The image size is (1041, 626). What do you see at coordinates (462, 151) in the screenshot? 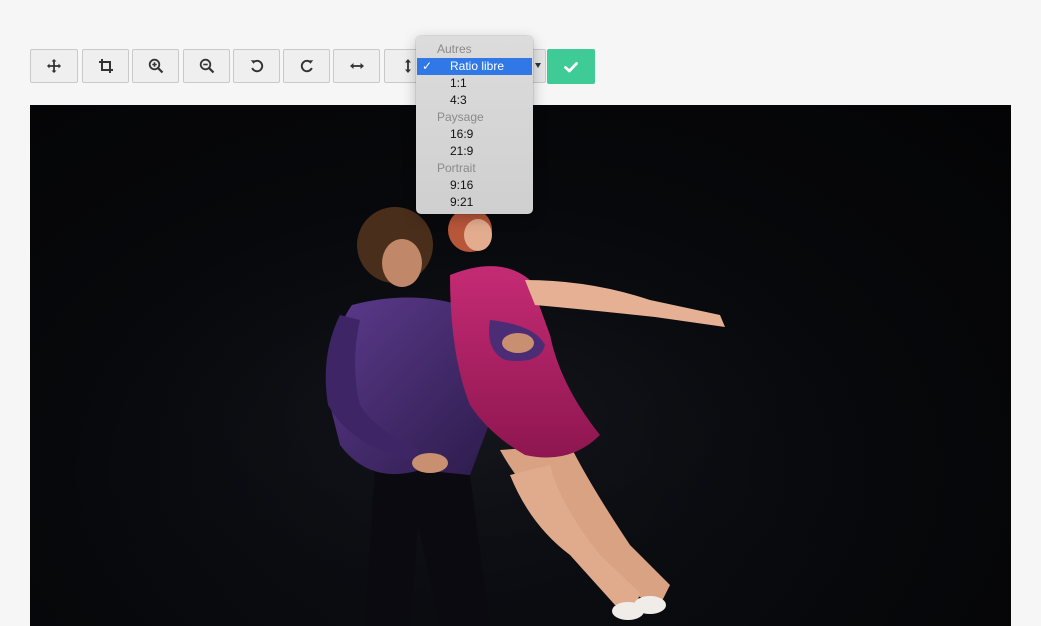
I see `option-label: 21:9` at bounding box center [462, 151].